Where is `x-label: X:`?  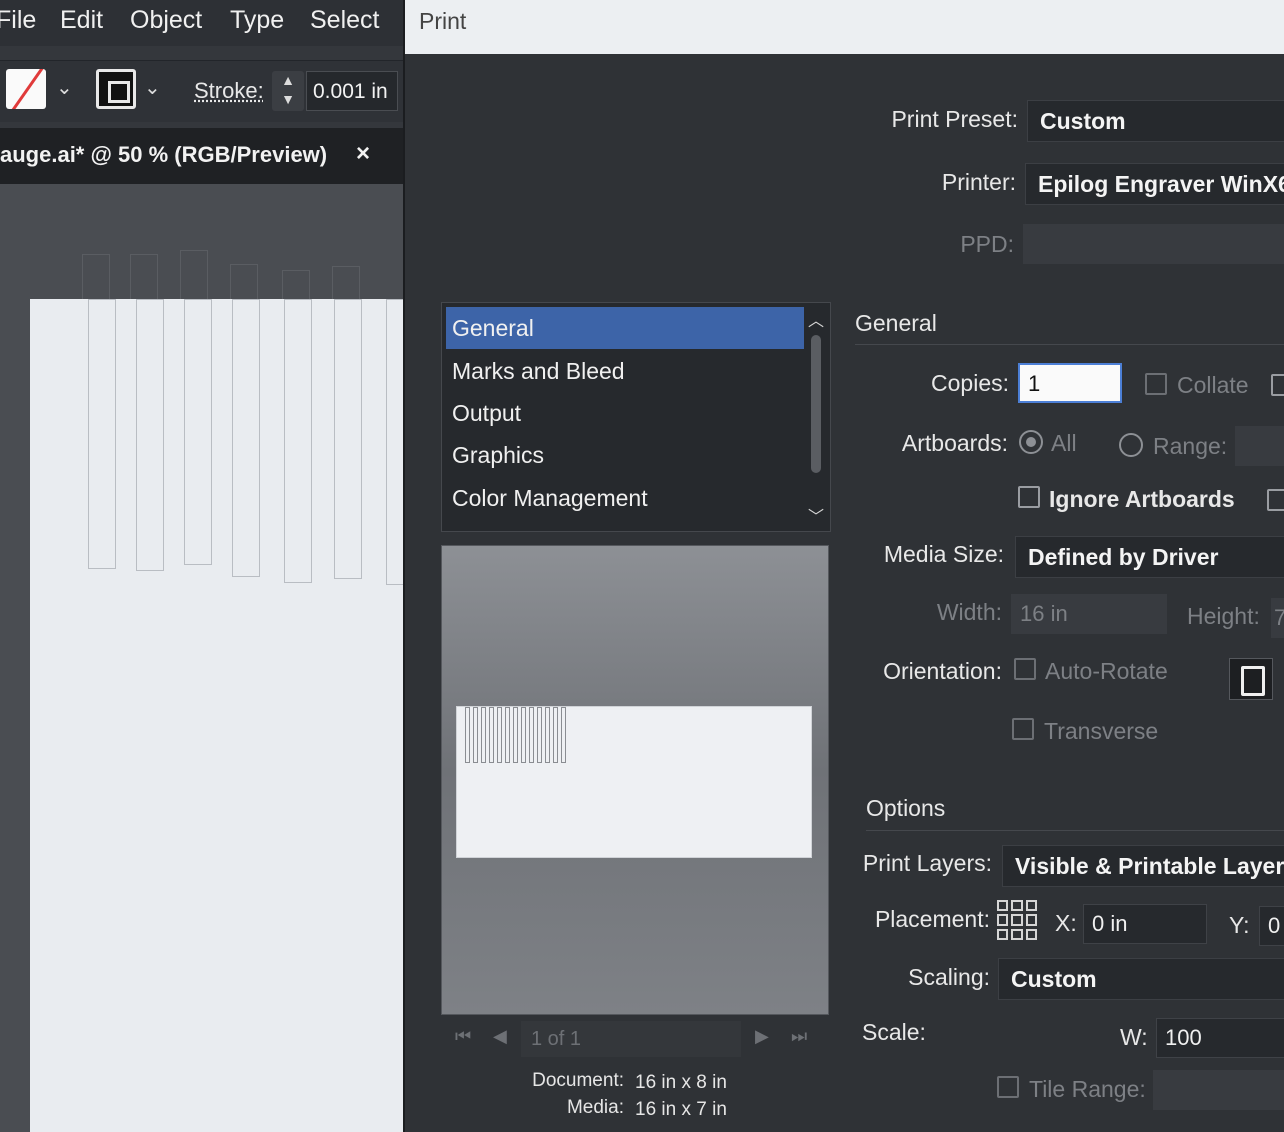 x-label: X: is located at coordinates (1066, 923).